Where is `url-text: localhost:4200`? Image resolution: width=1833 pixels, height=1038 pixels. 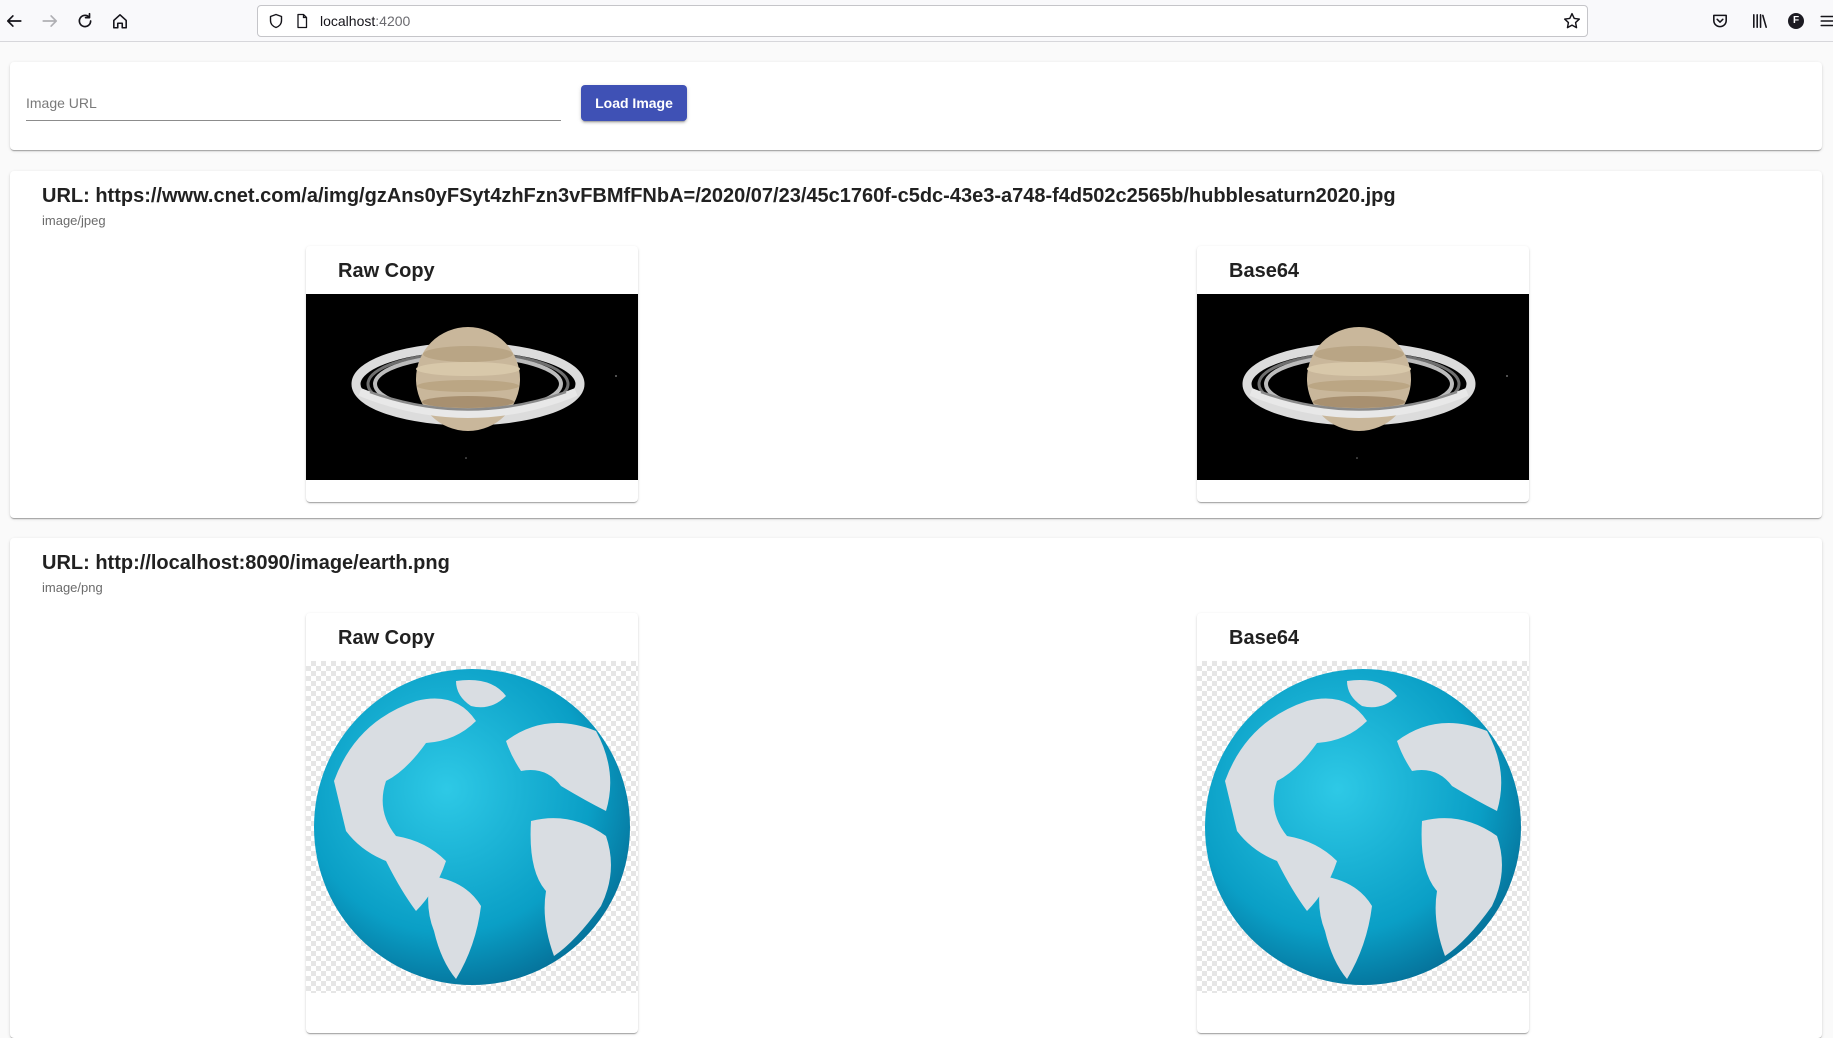 url-text: localhost:4200 is located at coordinates (365, 21).